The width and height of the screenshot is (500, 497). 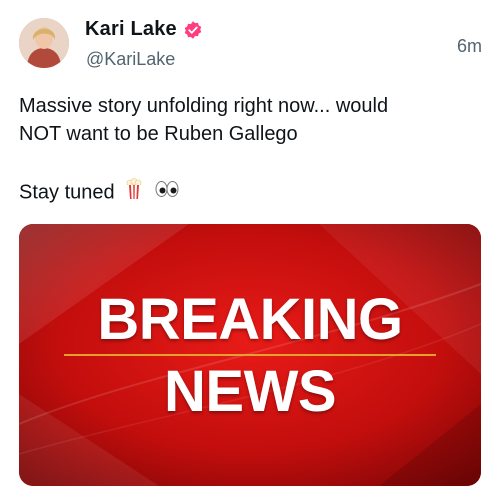 What do you see at coordinates (193, 30) in the screenshot?
I see `verified-badge-icon` at bounding box center [193, 30].